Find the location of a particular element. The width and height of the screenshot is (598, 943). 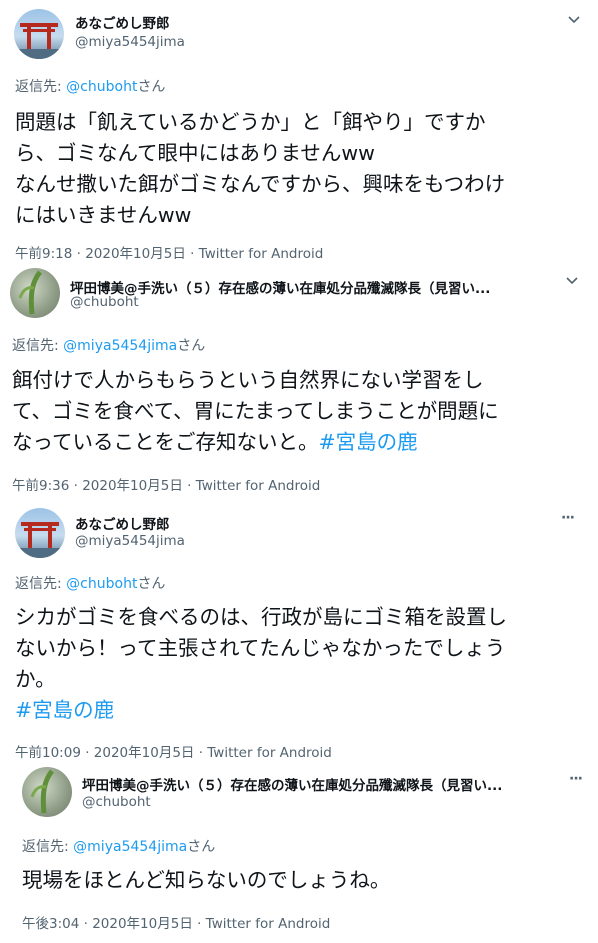

text-line: 問題は「飢えているかどうか」と「餌やり」ですか is located at coordinates (250, 122).